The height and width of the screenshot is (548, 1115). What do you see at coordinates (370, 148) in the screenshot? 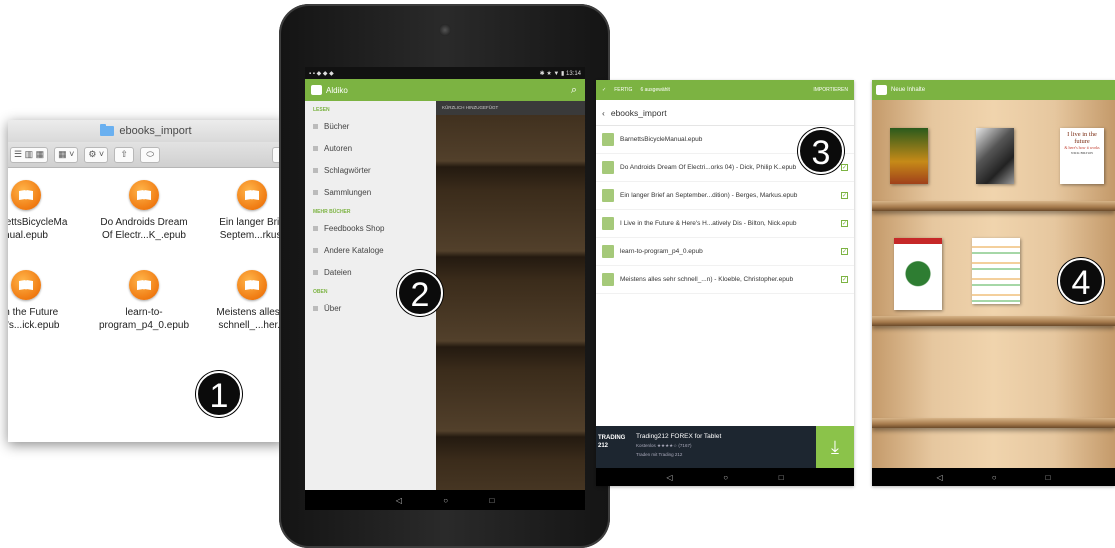
I see `drawer-item-authors: Autoren` at bounding box center [370, 148].